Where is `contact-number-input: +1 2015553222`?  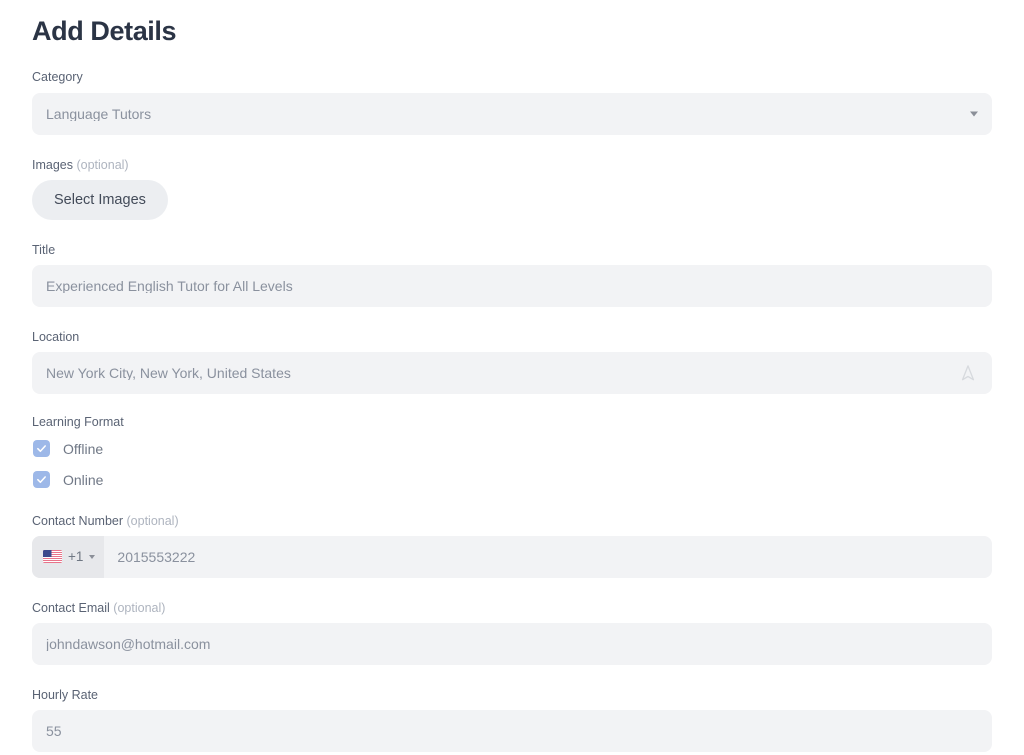
contact-number-input: +1 2015553222 is located at coordinates (512, 556).